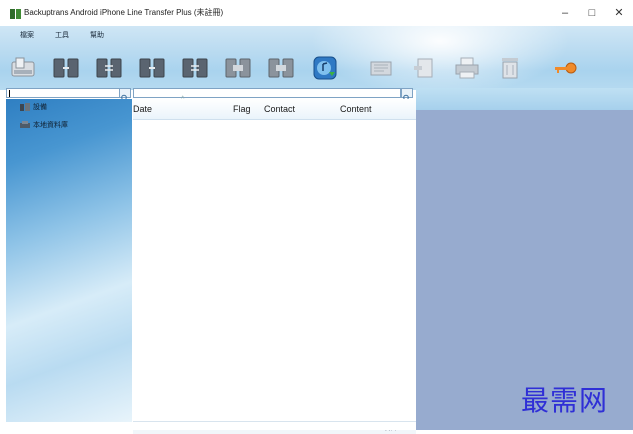 This screenshot has width=633, height=434. What do you see at coordinates (424, 68) in the screenshot?
I see `import-icon` at bounding box center [424, 68].